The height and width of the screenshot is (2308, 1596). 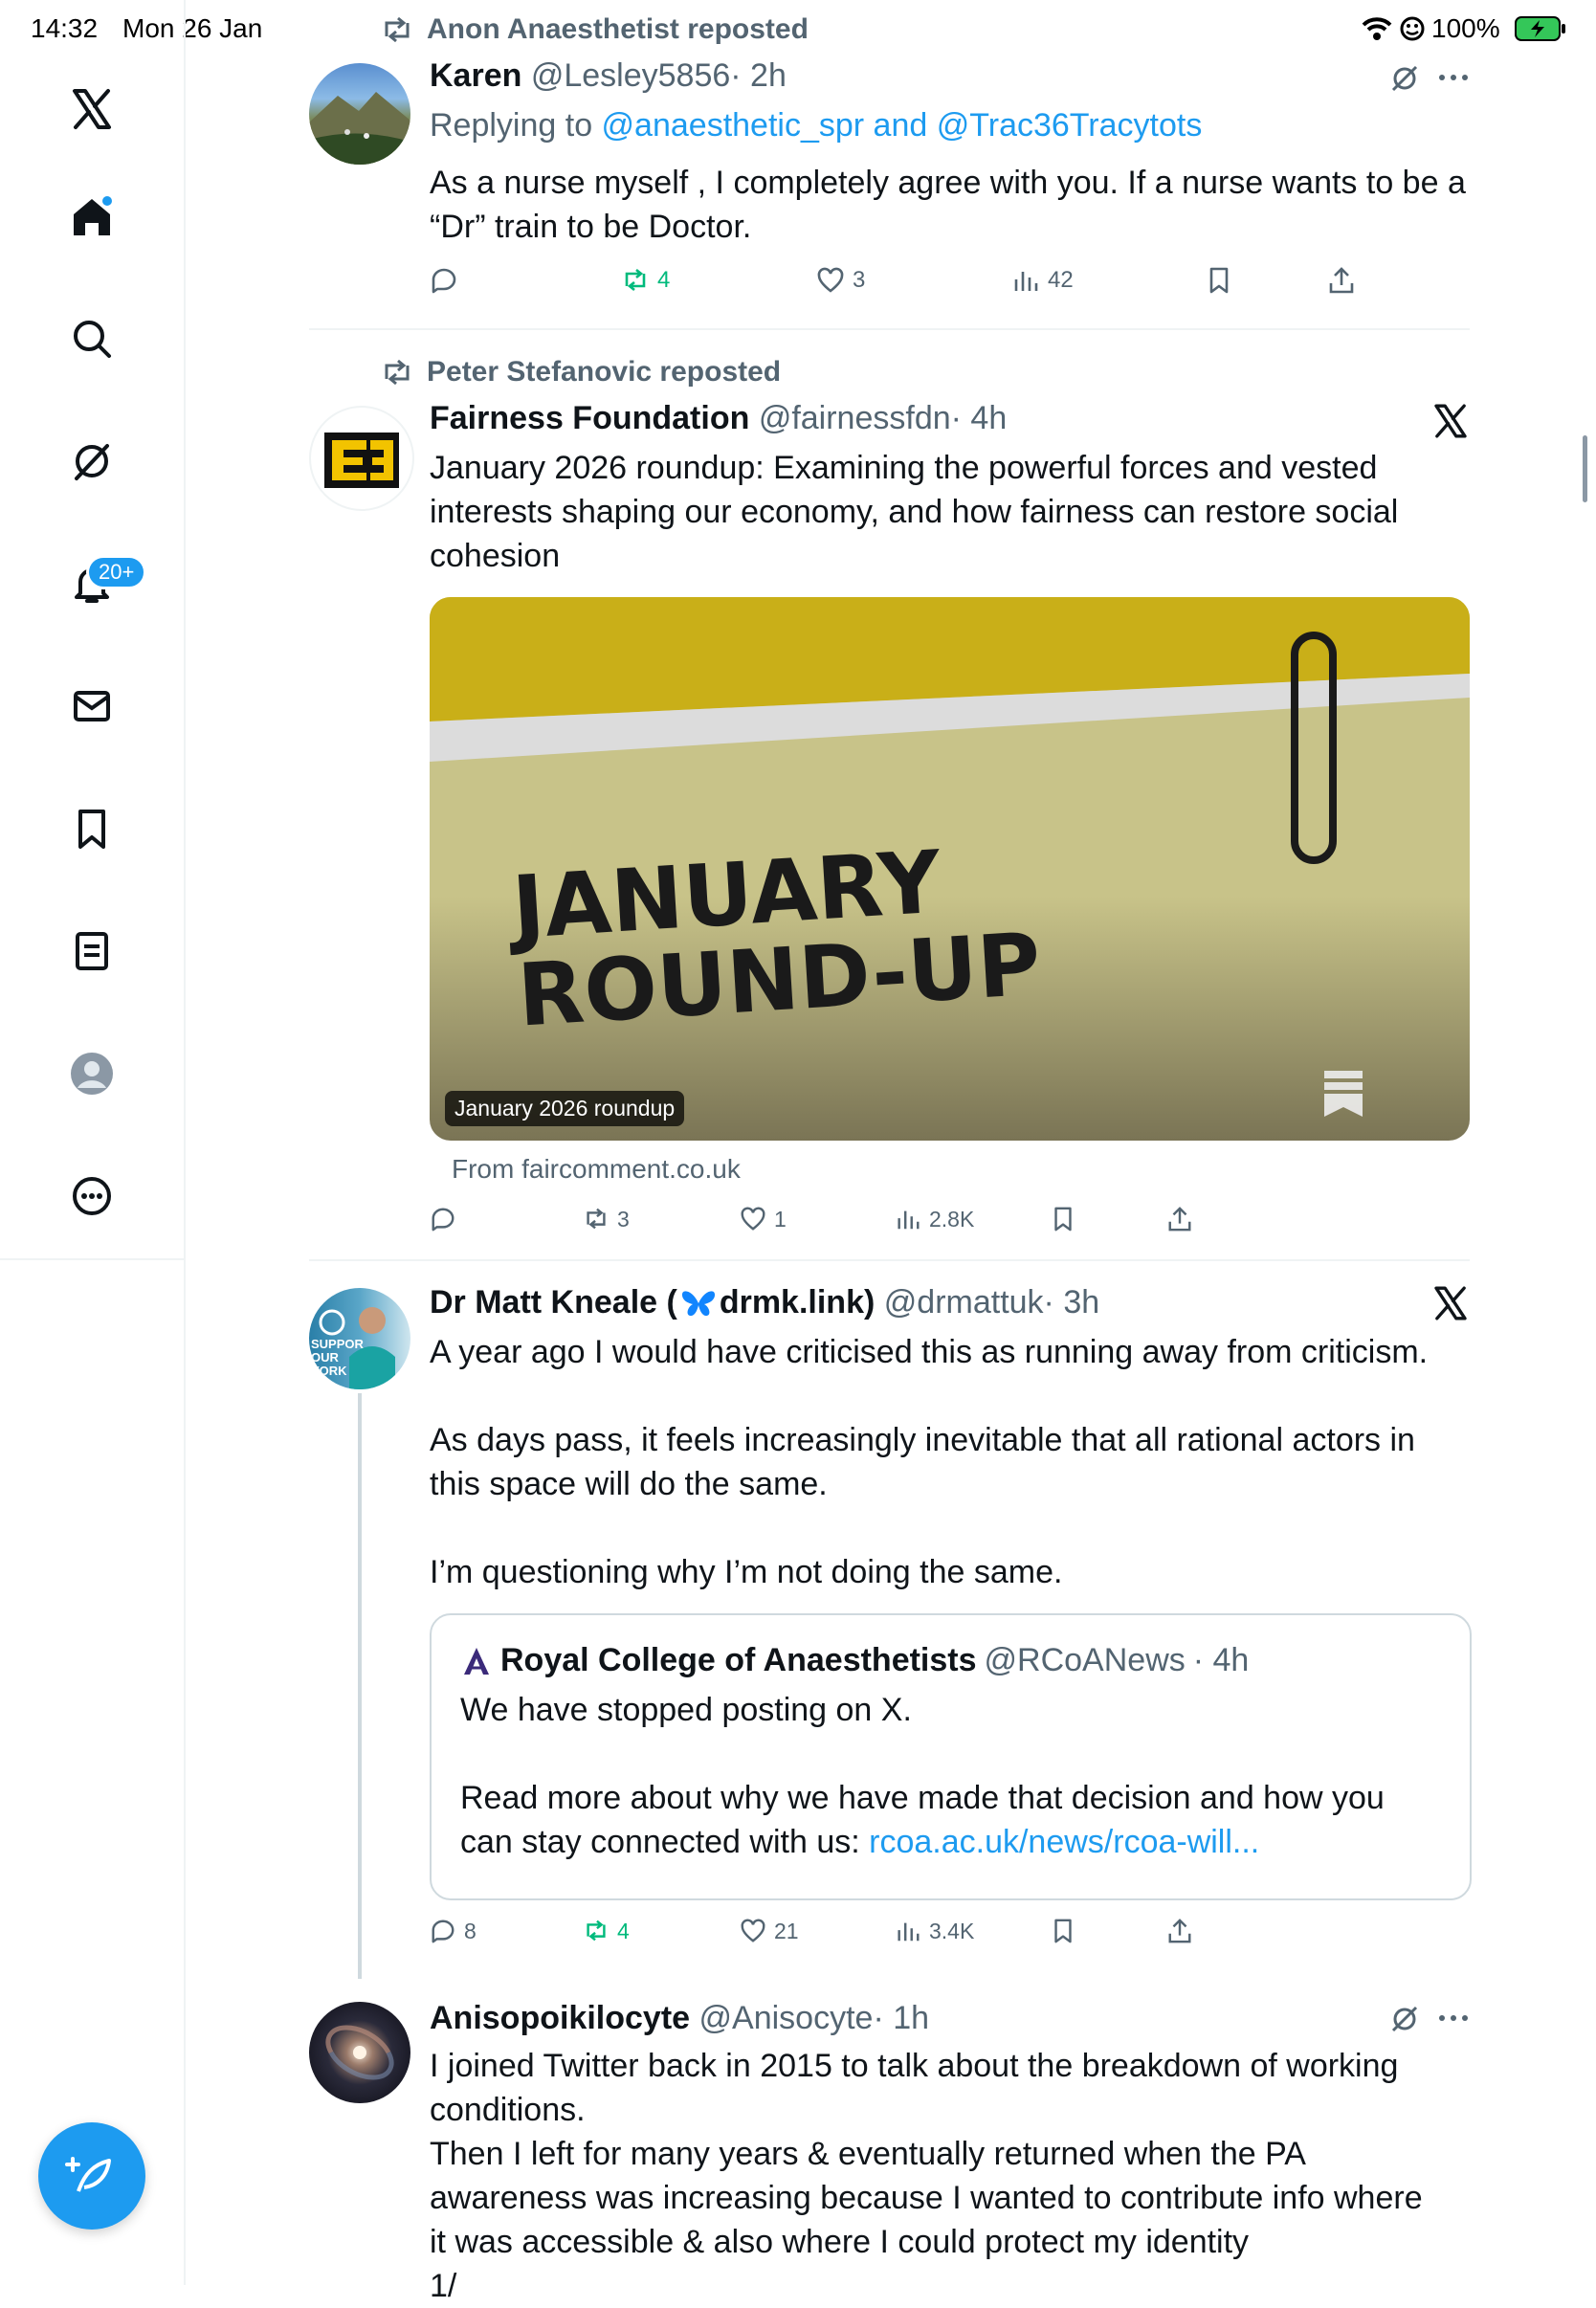 What do you see at coordinates (759, 75) in the screenshot?
I see `post-time: · 2h` at bounding box center [759, 75].